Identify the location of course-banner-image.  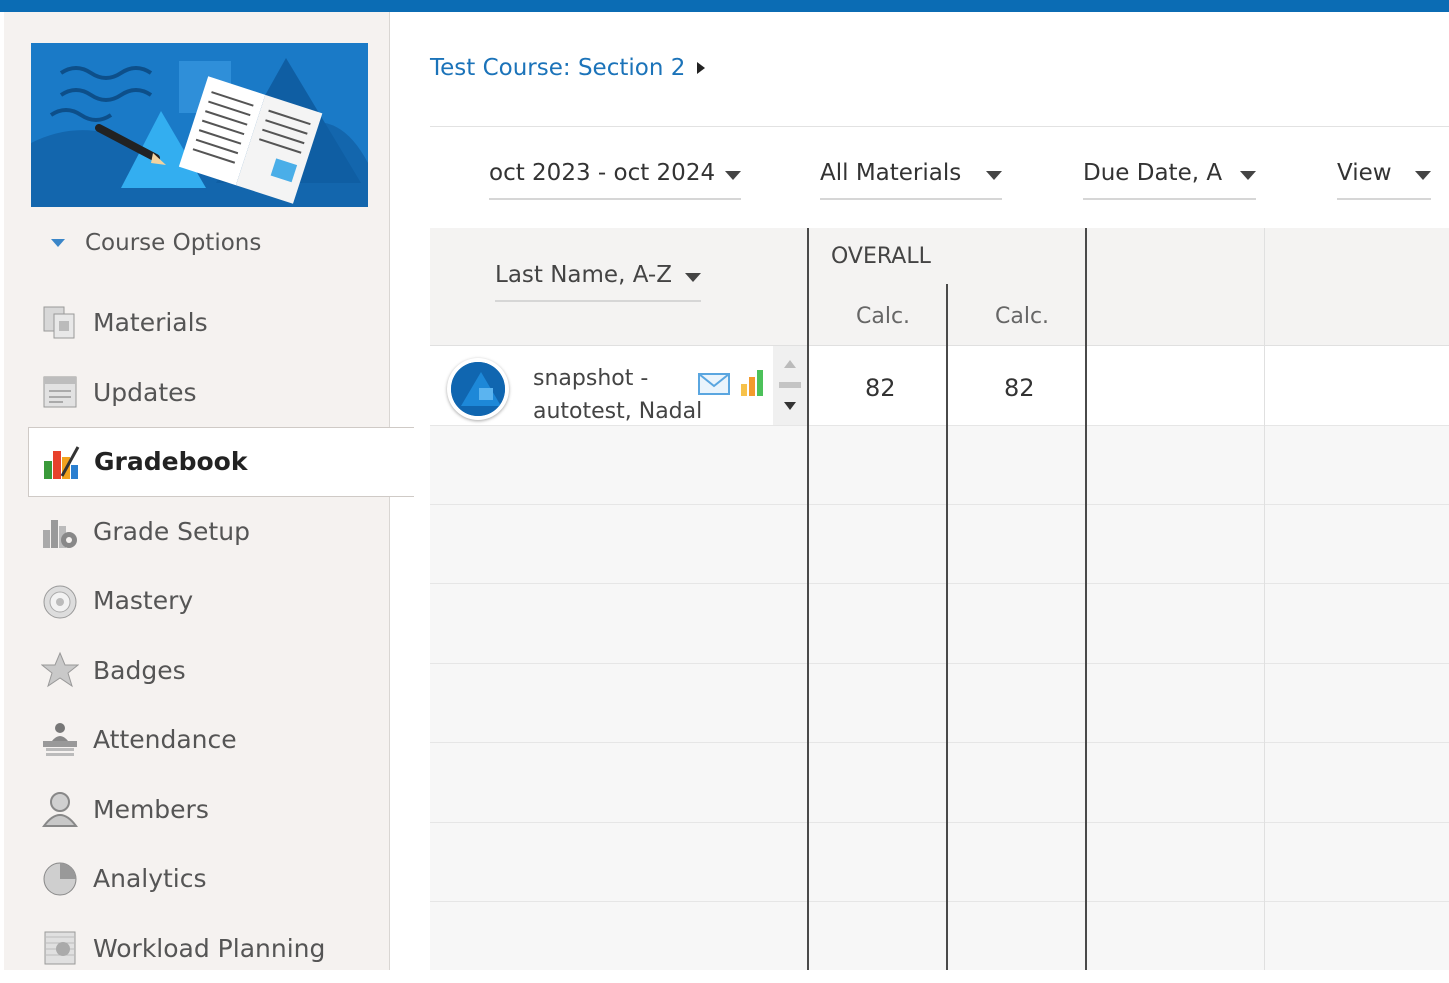
(199, 125).